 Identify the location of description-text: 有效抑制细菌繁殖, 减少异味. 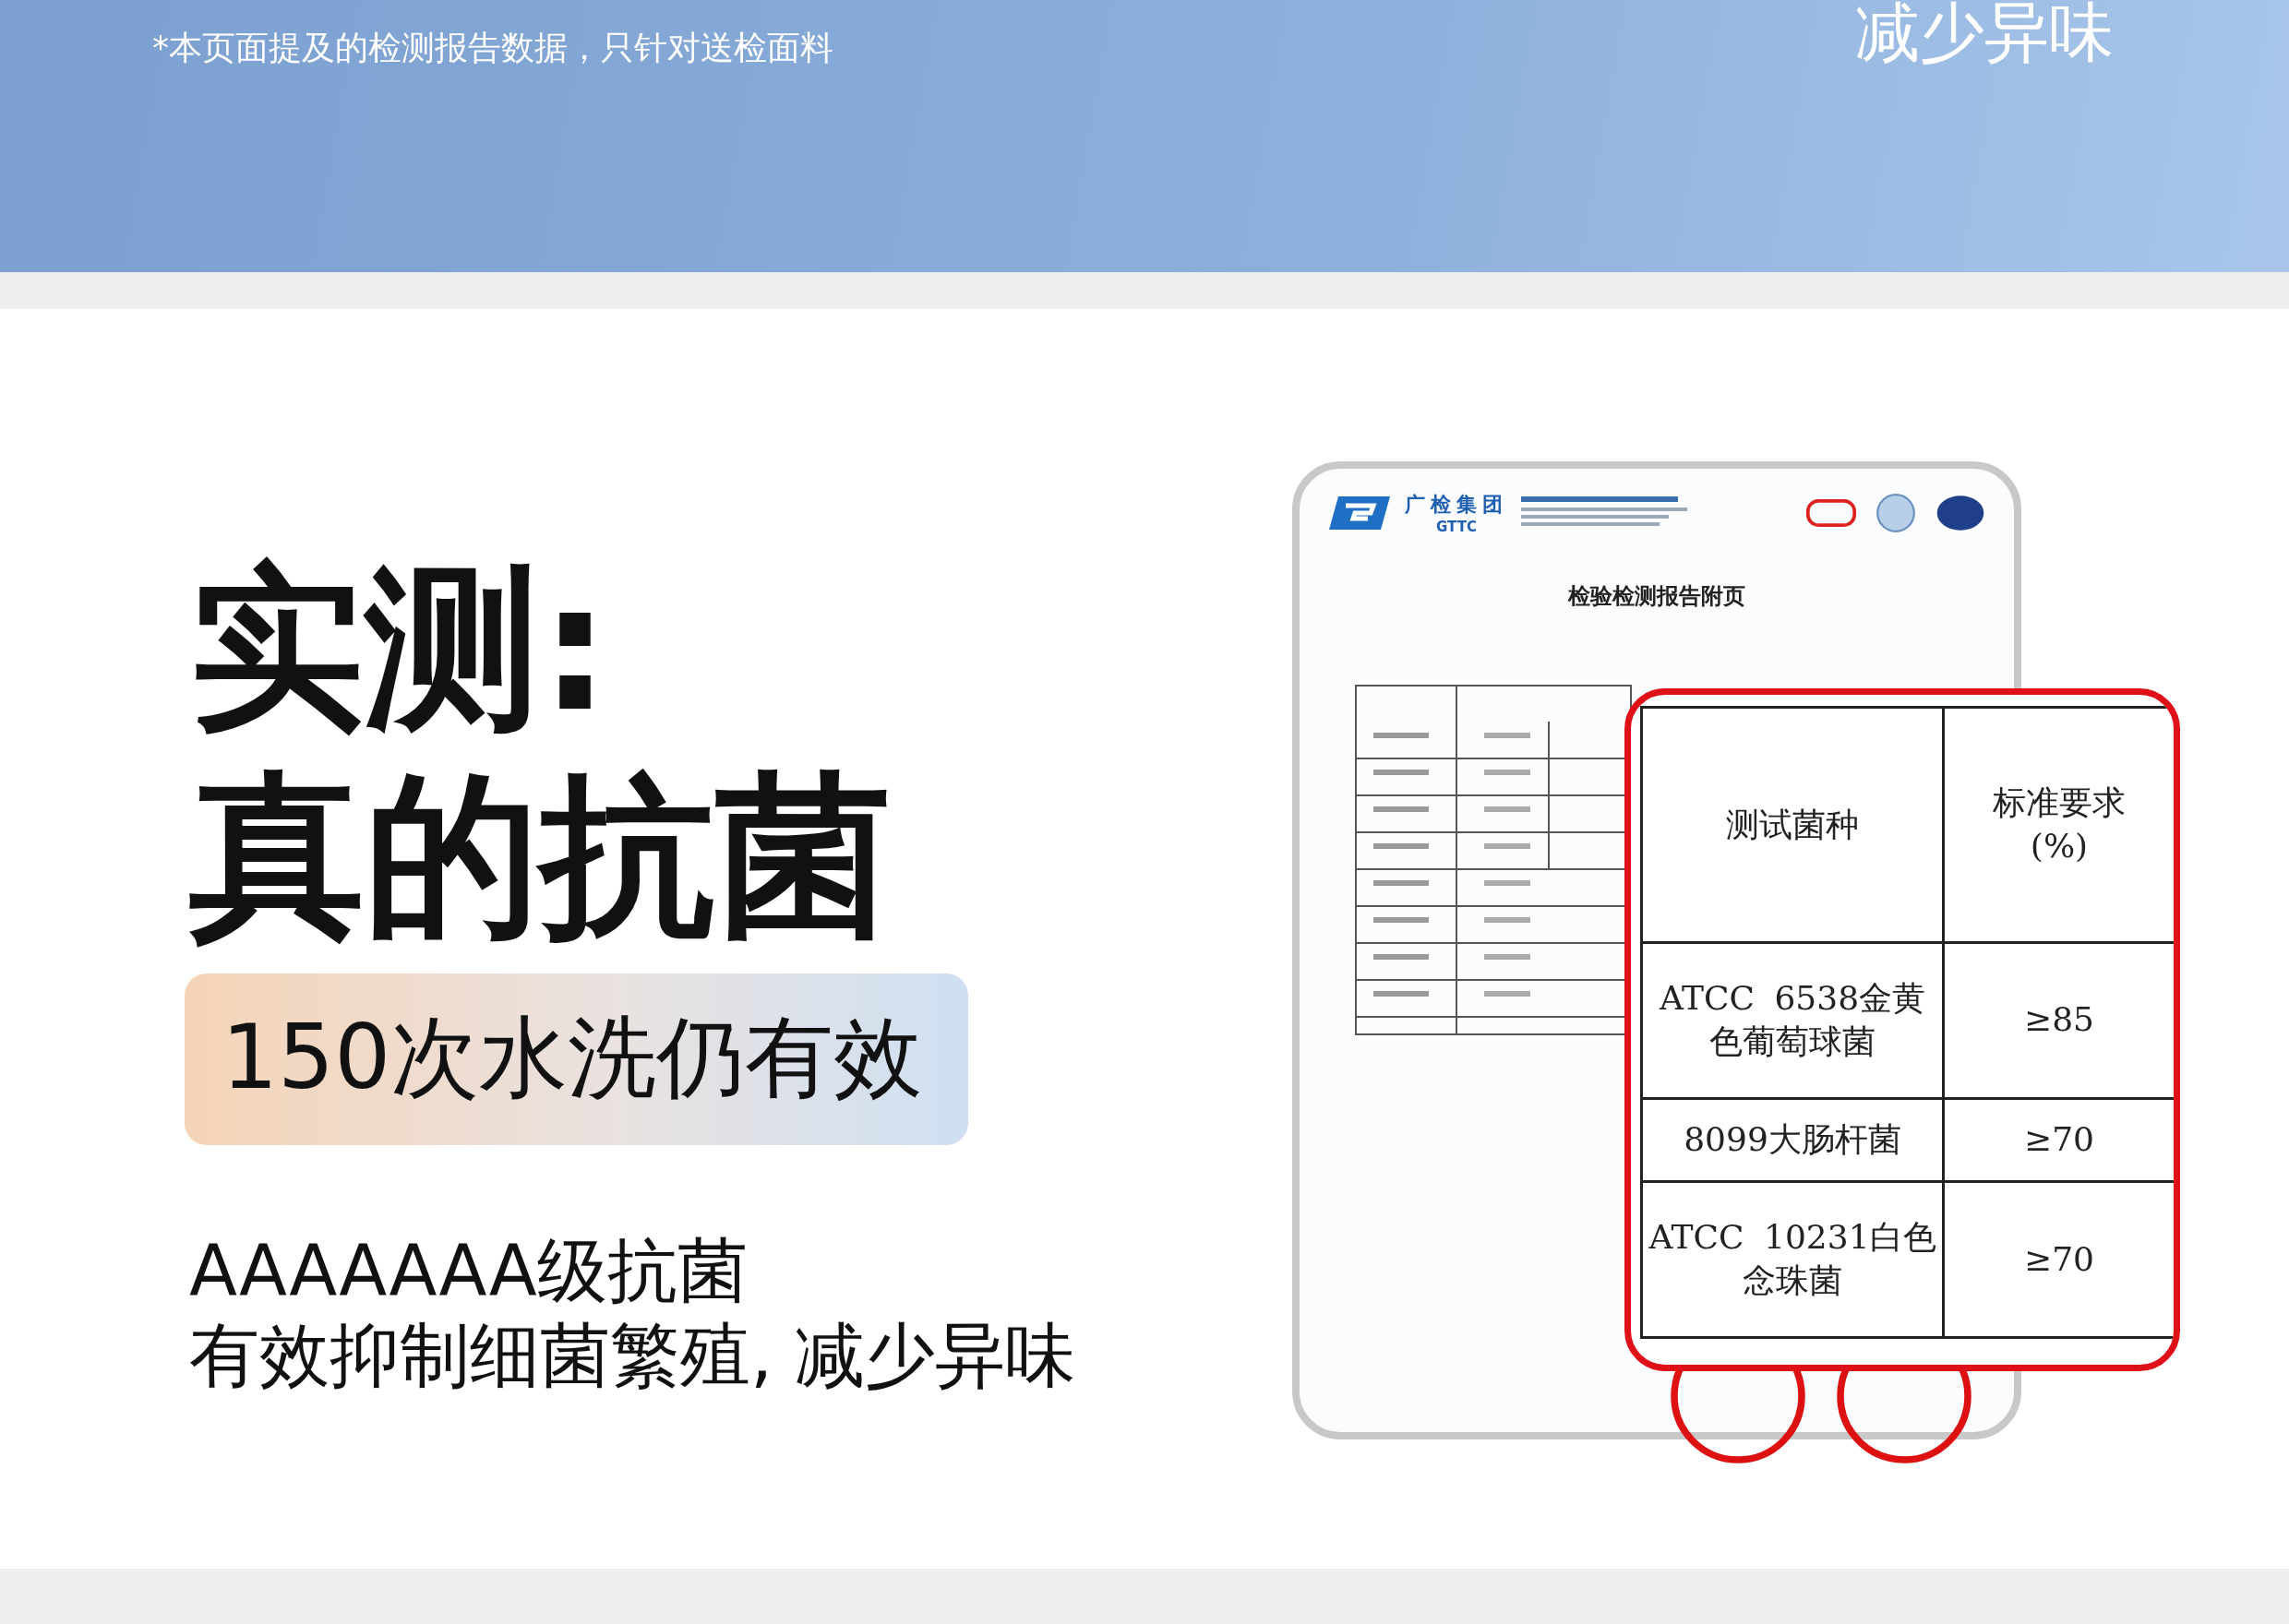
(633, 1355).